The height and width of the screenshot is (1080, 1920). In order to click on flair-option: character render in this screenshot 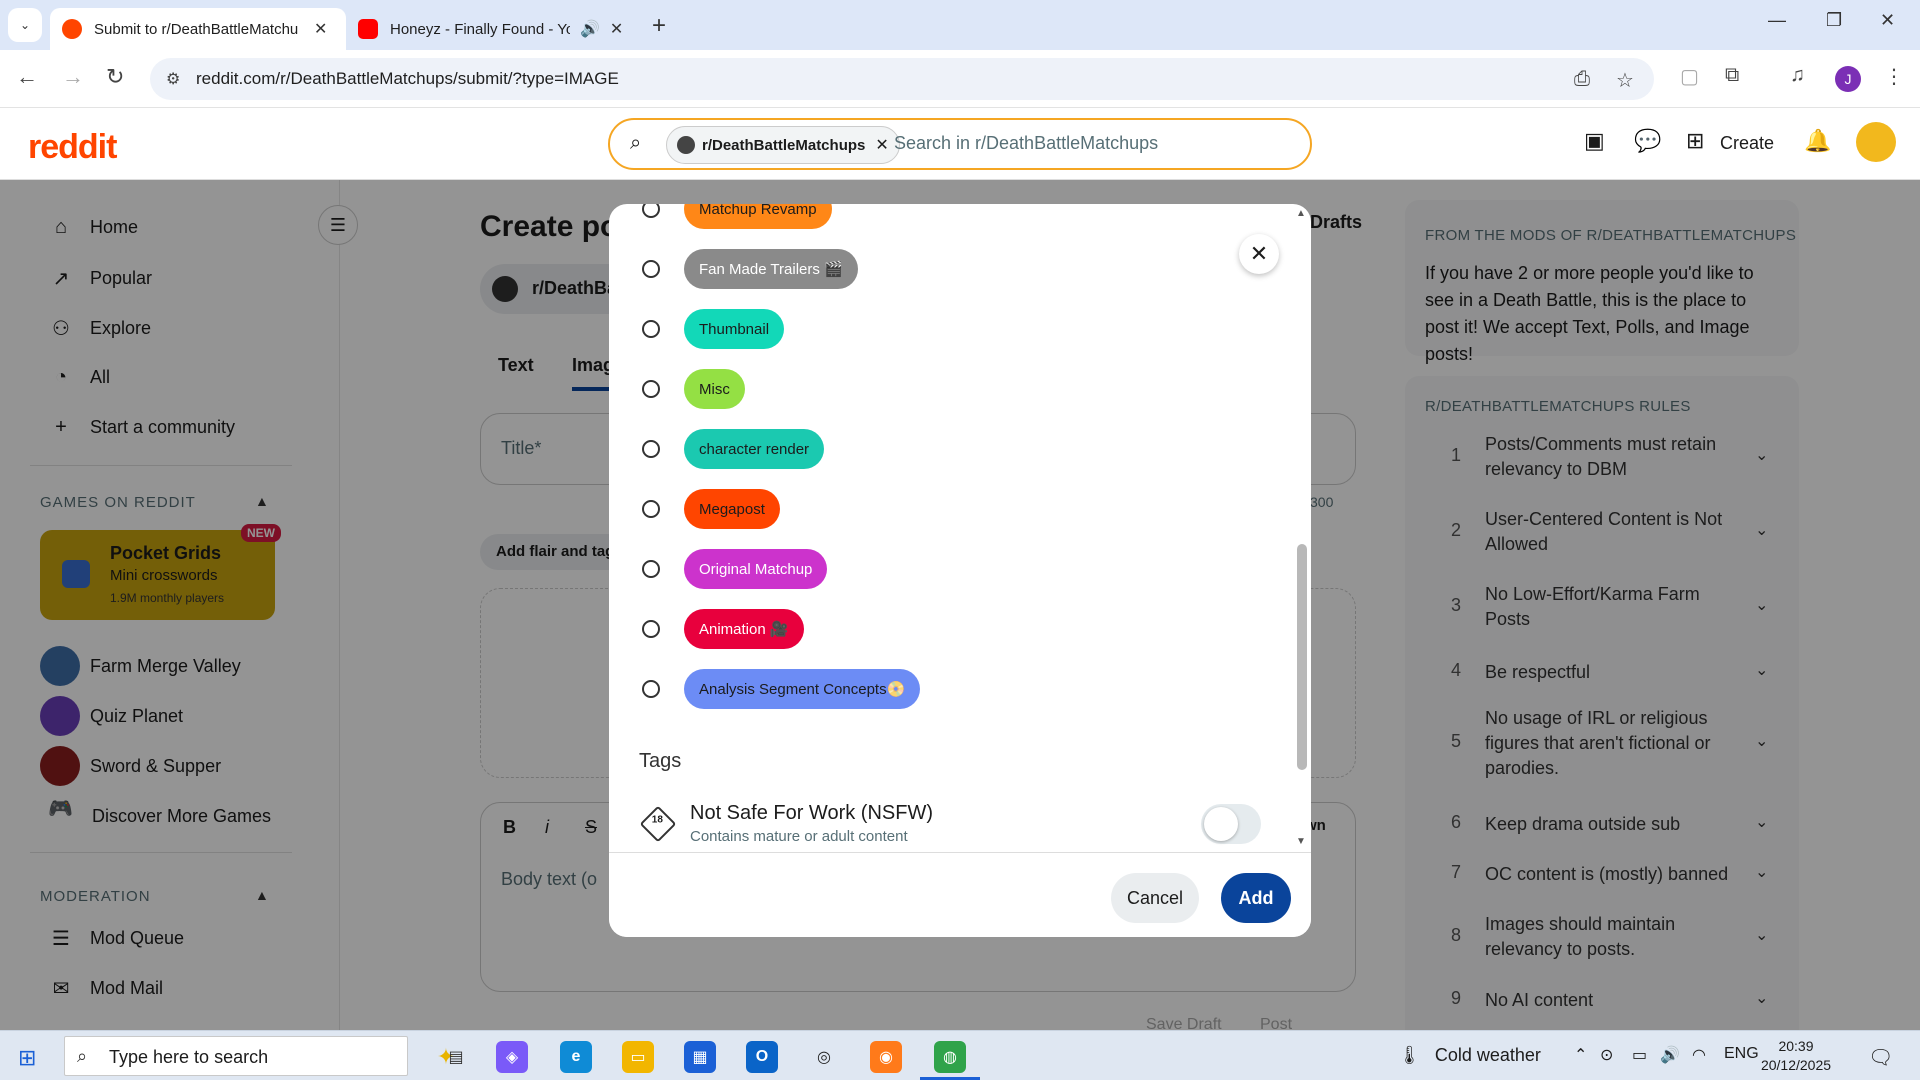, I will do `click(733, 449)`.